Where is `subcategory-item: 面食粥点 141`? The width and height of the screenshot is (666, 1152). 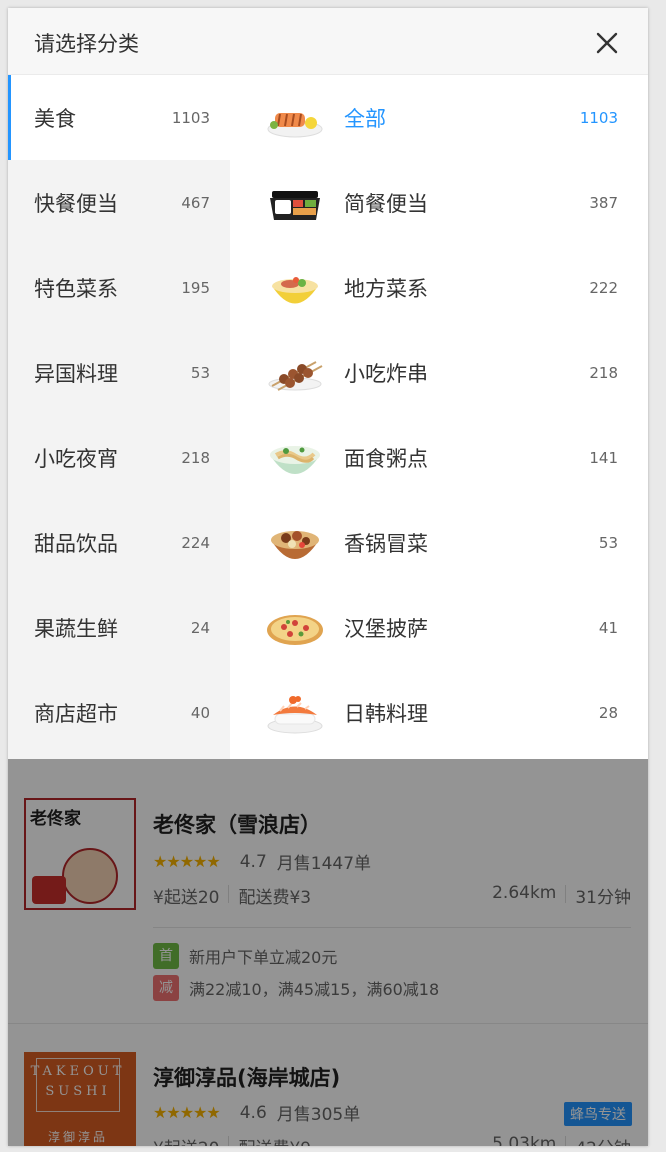 subcategory-item: 面食粥点 141 is located at coordinates (439, 457).